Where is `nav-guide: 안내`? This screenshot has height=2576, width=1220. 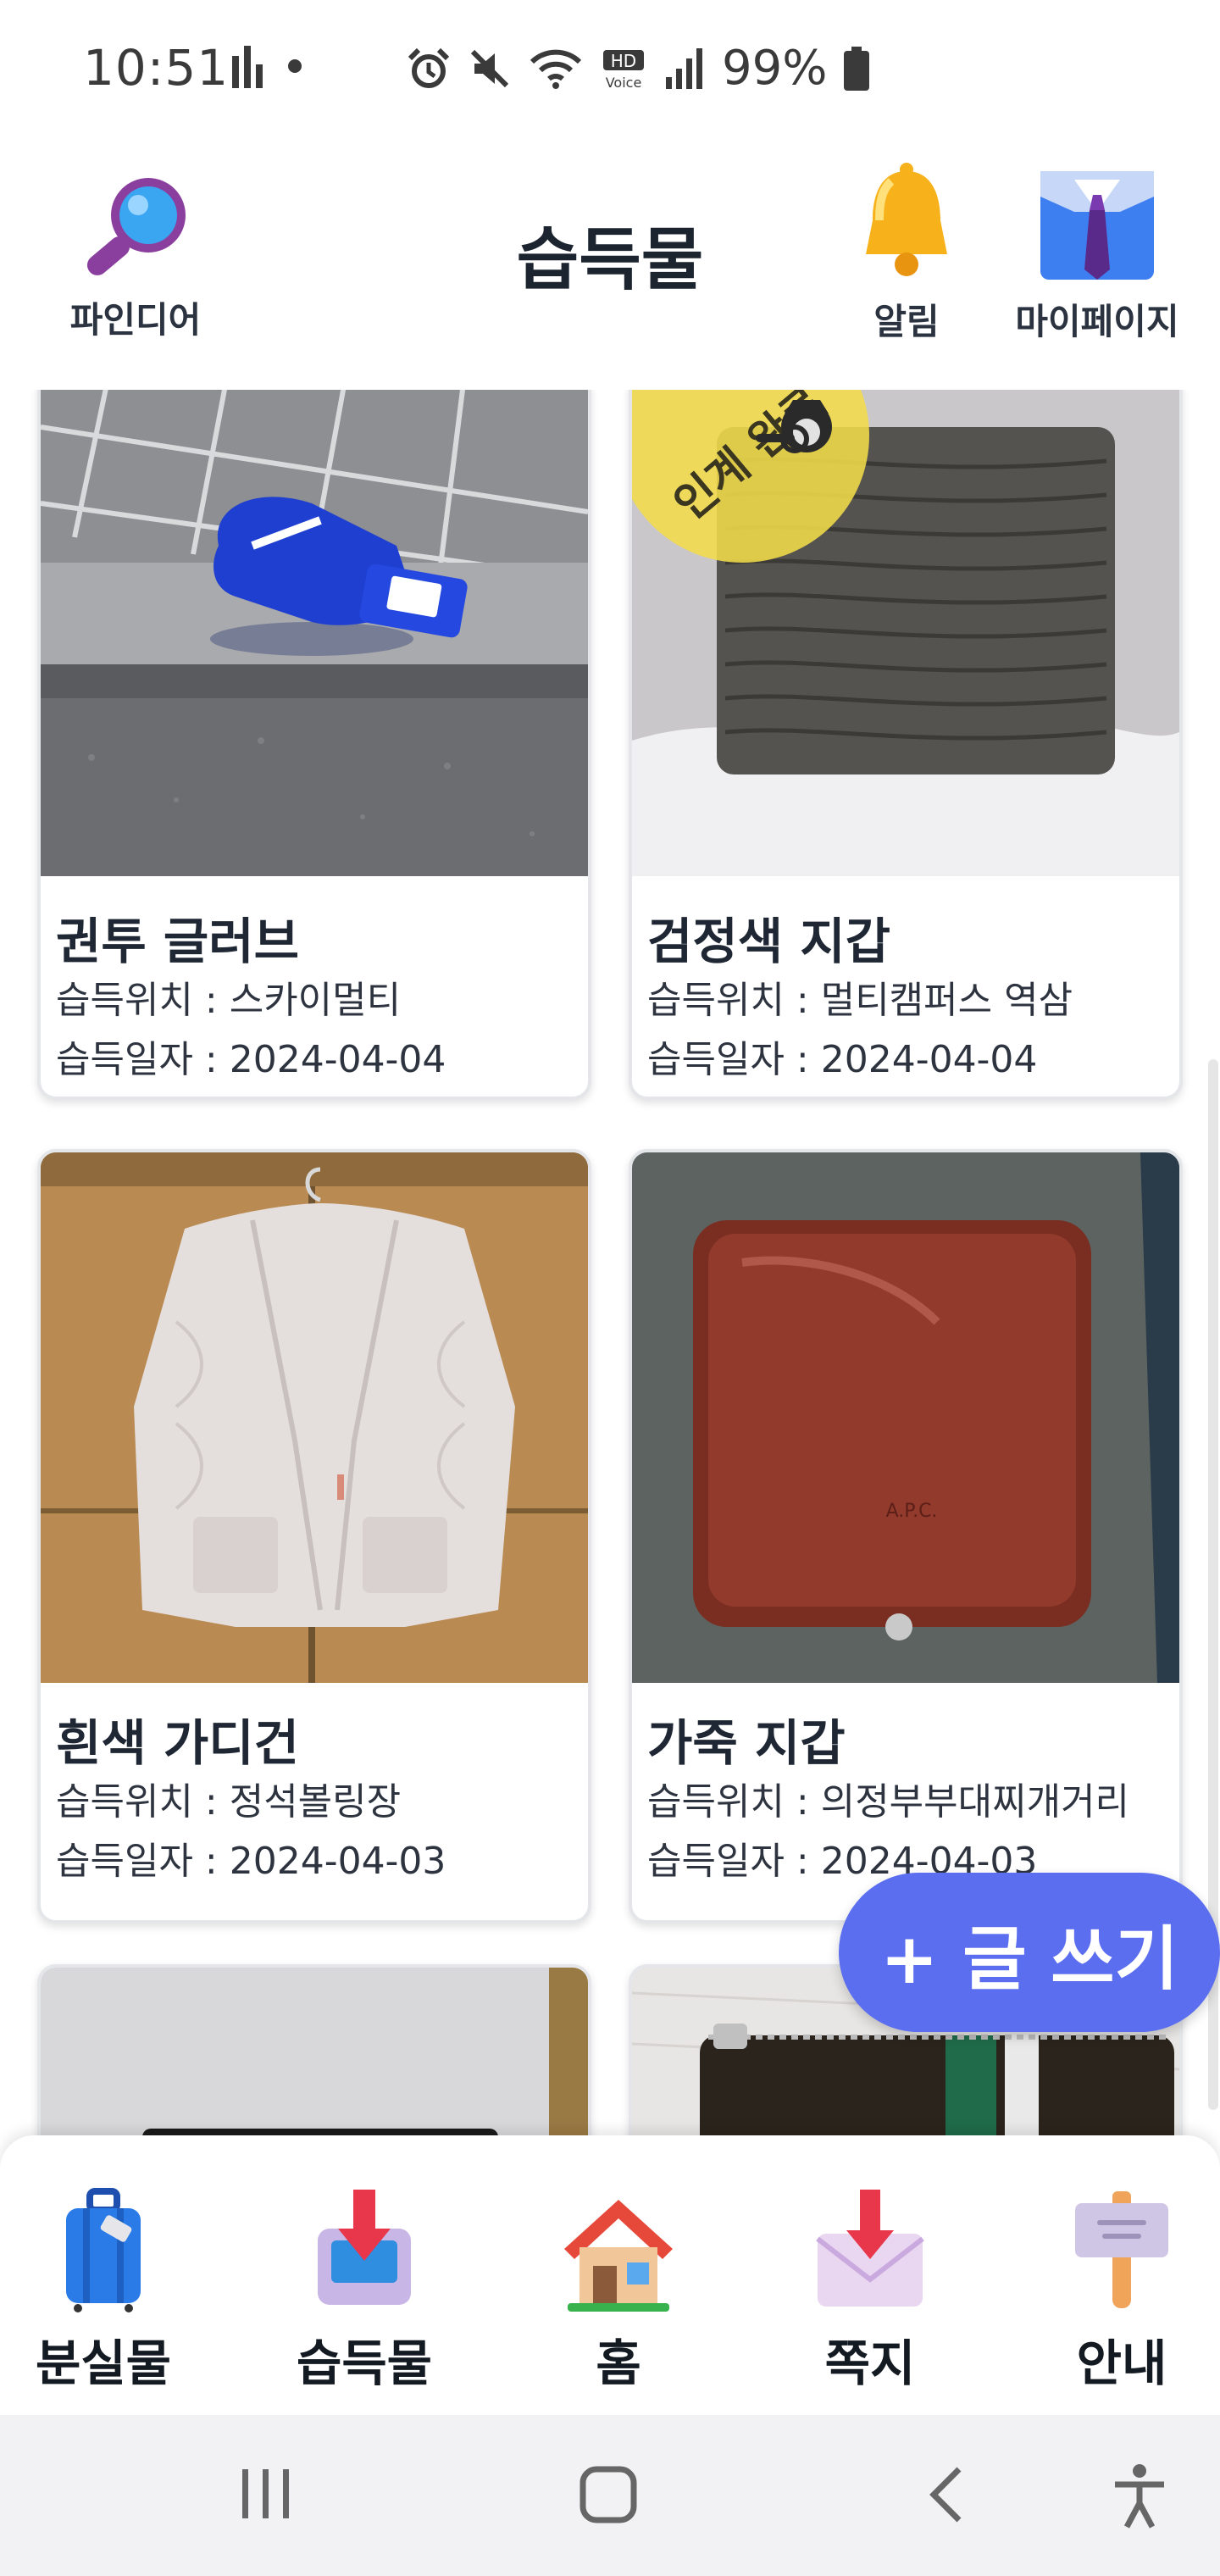 nav-guide: 안내 is located at coordinates (1120, 2290).